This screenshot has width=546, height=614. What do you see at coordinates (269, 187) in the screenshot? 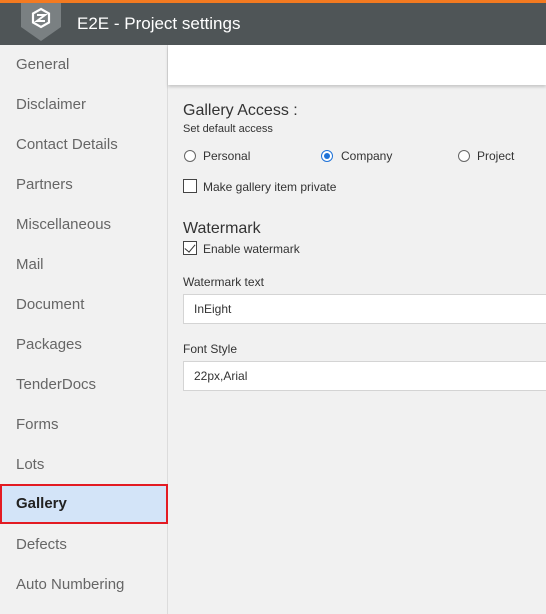
I see `private-item-label: Make gallery item private` at bounding box center [269, 187].